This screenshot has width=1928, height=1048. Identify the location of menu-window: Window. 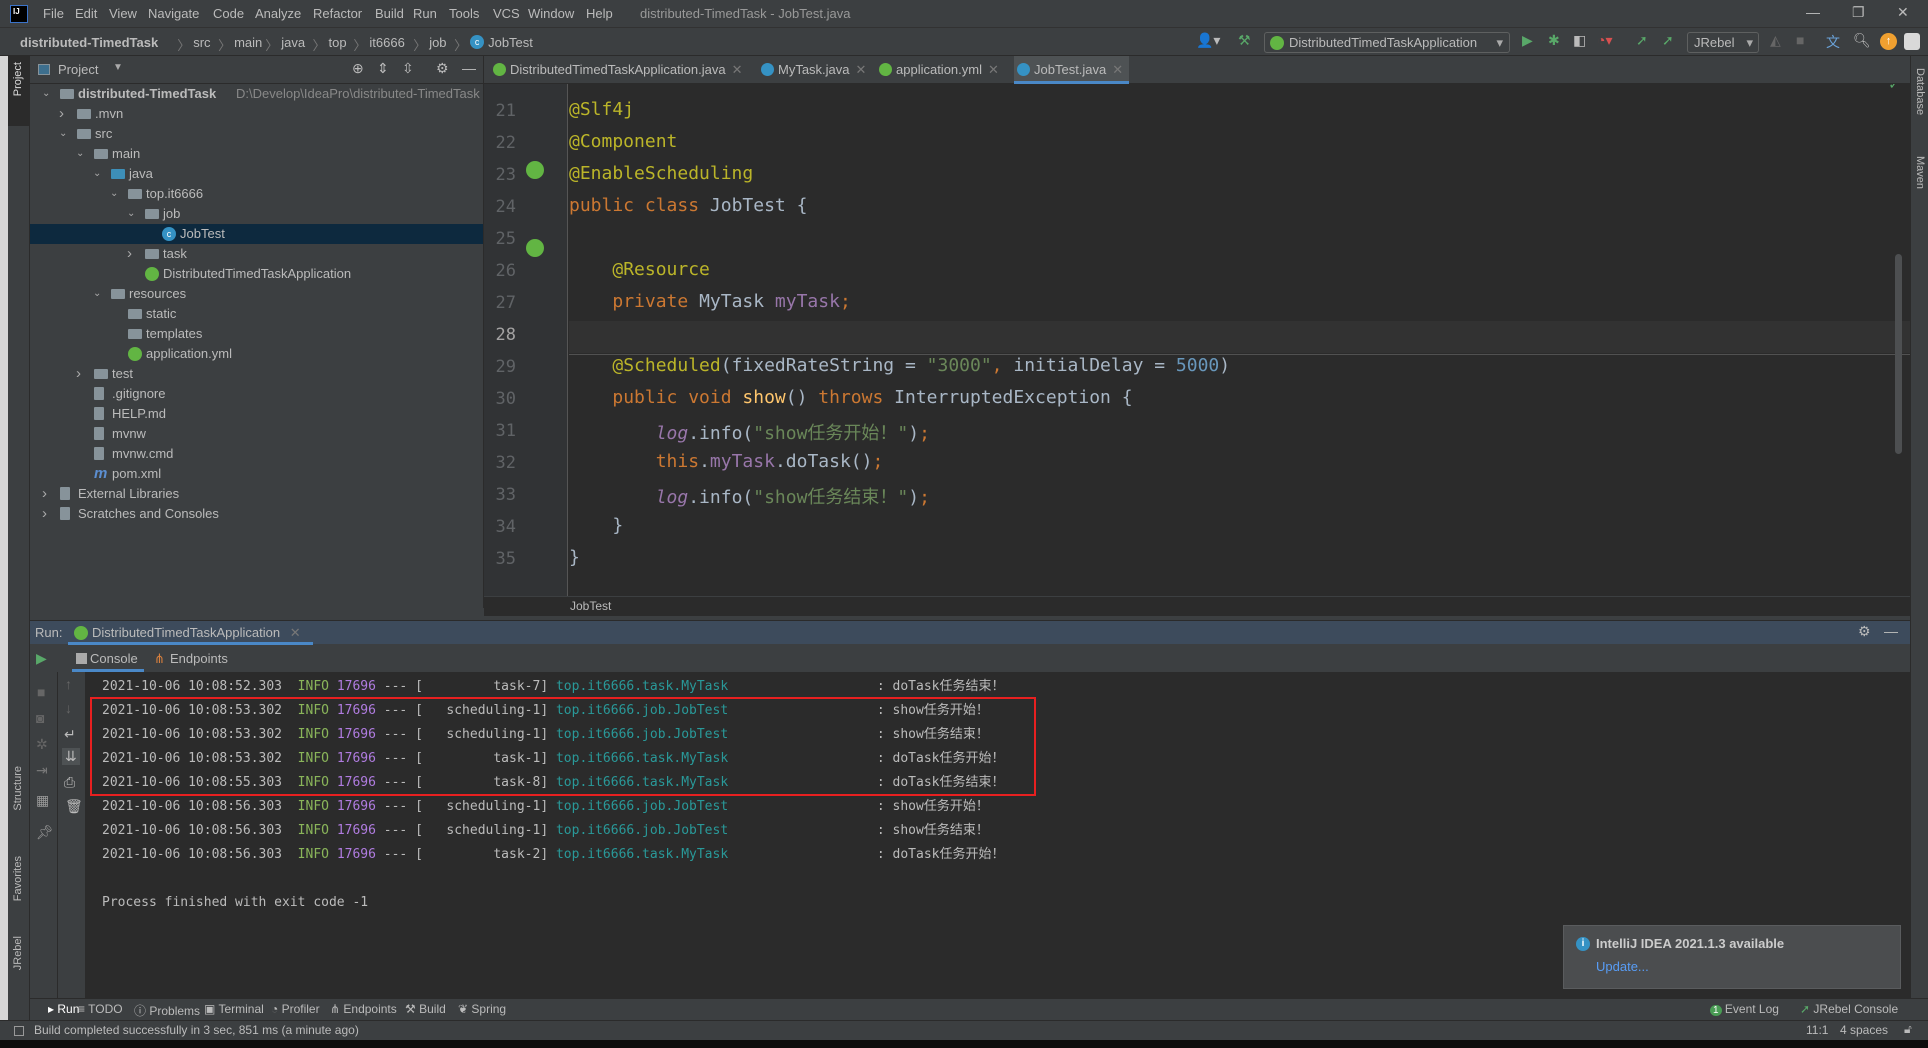
(551, 13).